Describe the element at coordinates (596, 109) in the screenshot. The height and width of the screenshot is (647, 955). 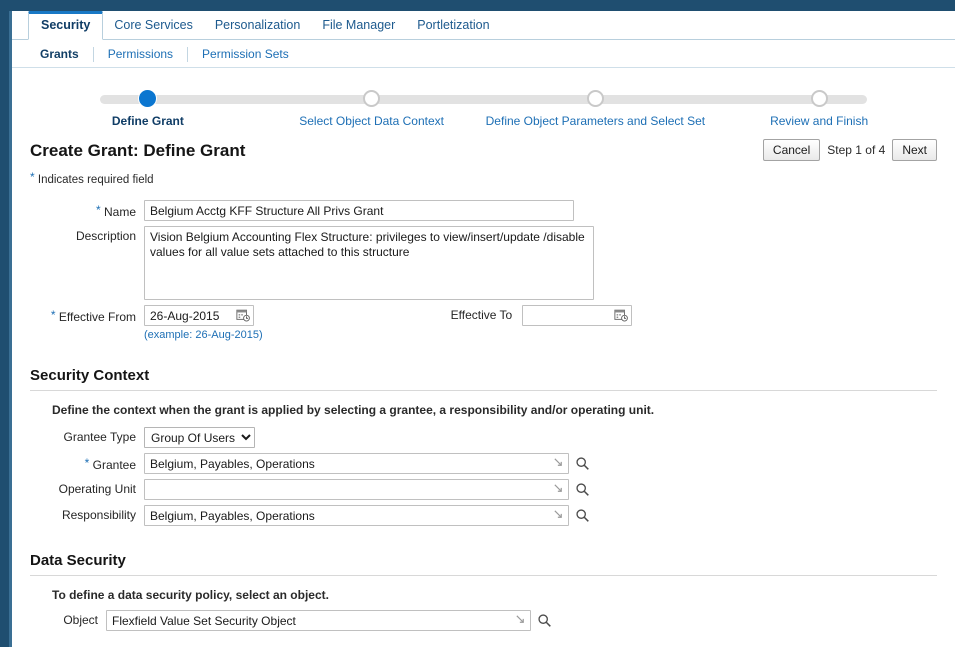
I see `train-step-define-object-parameters: Define Object Parameters and Select Set` at that location.